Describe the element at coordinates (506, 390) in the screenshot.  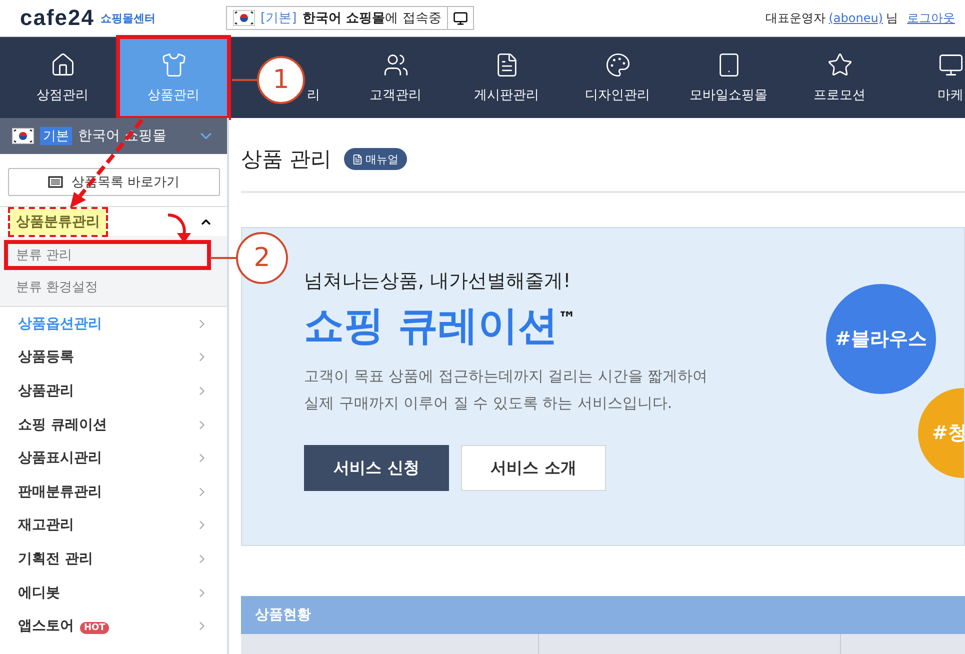
I see `banner-description: 고객이 목표 상품에 접근하는데까지 걸리는 시간을 짧게하여 실제 구매까지 이루어 질 수 있도록 하는 서비스입니다.` at that location.